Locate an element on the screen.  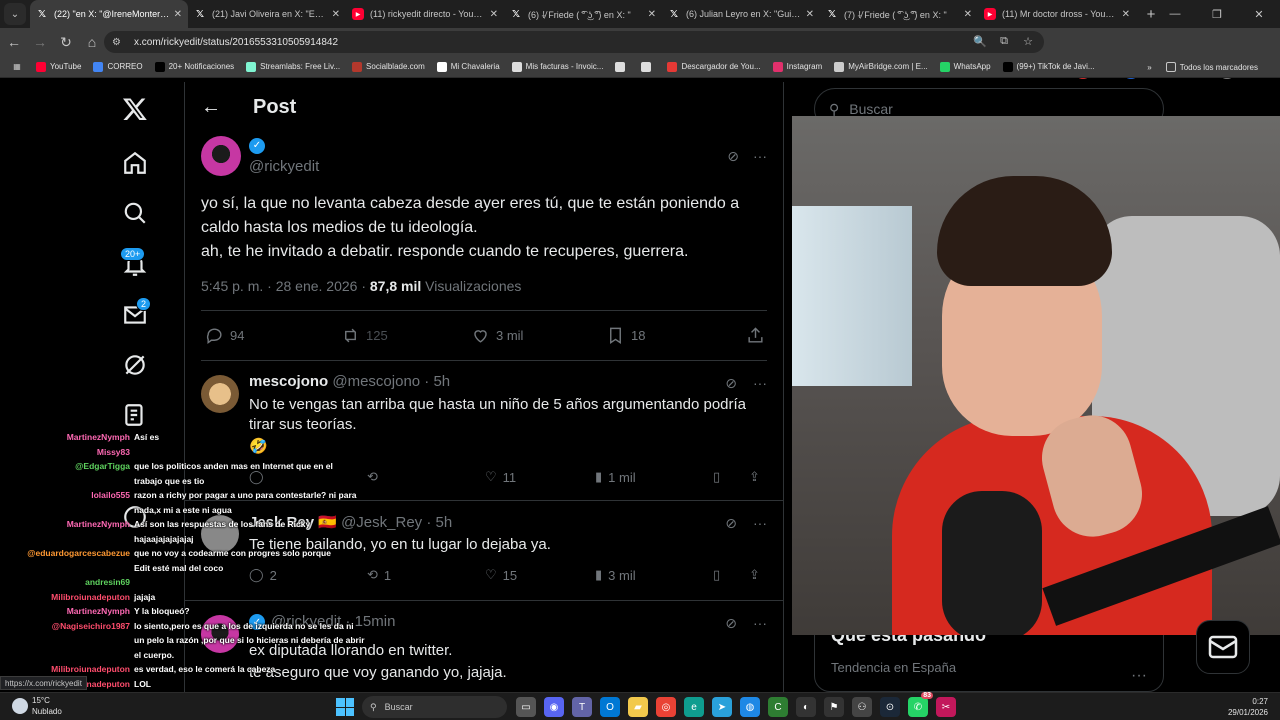
obs-icon: ◐ is located at coordinates (806, 707).